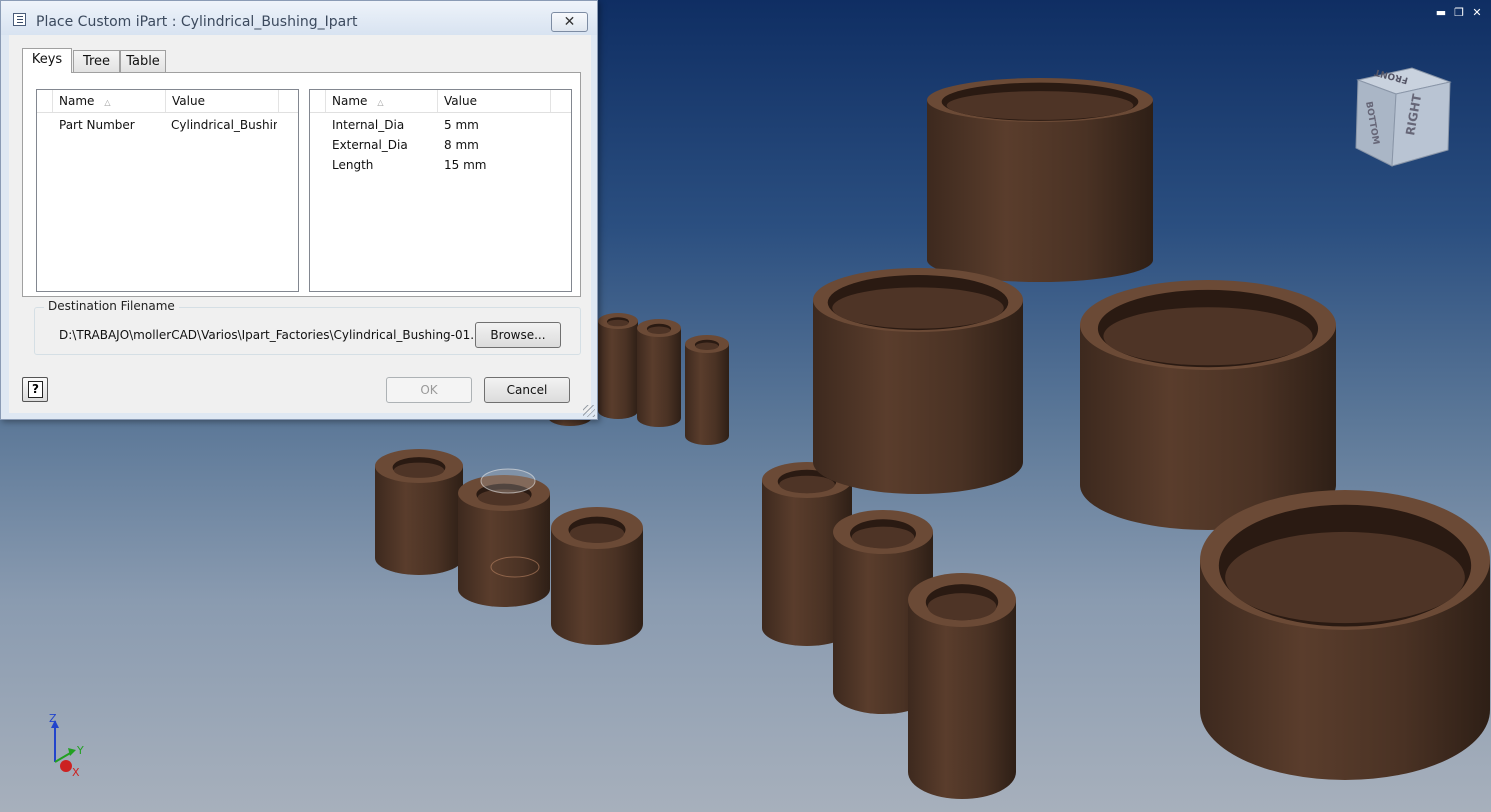  What do you see at coordinates (47, 60) in the screenshot?
I see `tab-keys: Keys` at bounding box center [47, 60].